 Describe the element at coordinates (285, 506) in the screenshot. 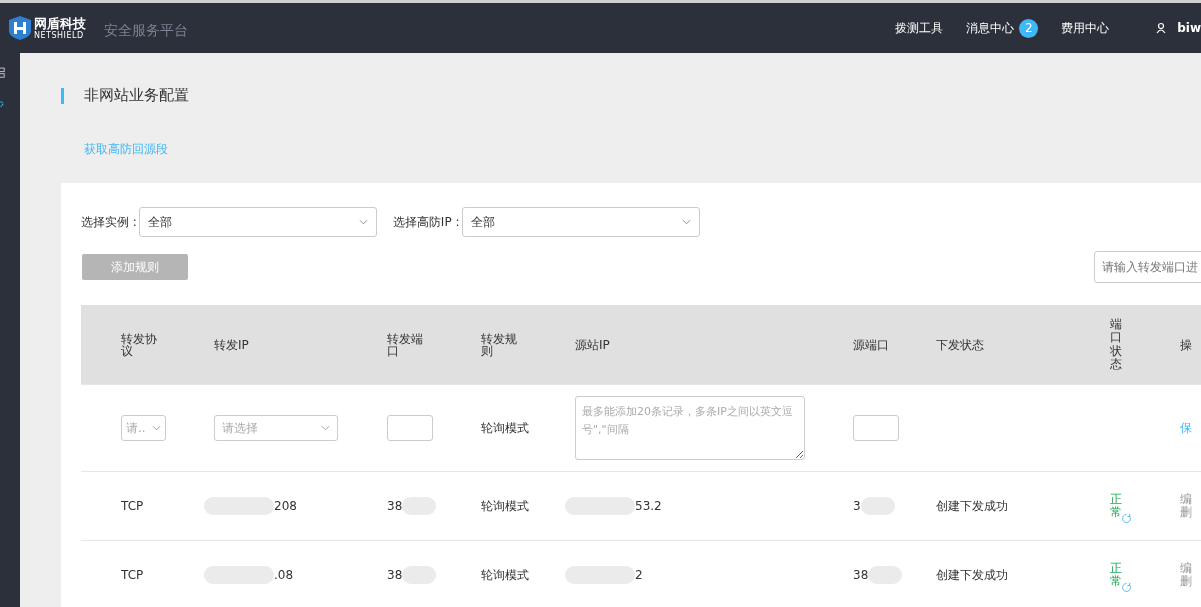

I see `table-cell: 208` at that location.